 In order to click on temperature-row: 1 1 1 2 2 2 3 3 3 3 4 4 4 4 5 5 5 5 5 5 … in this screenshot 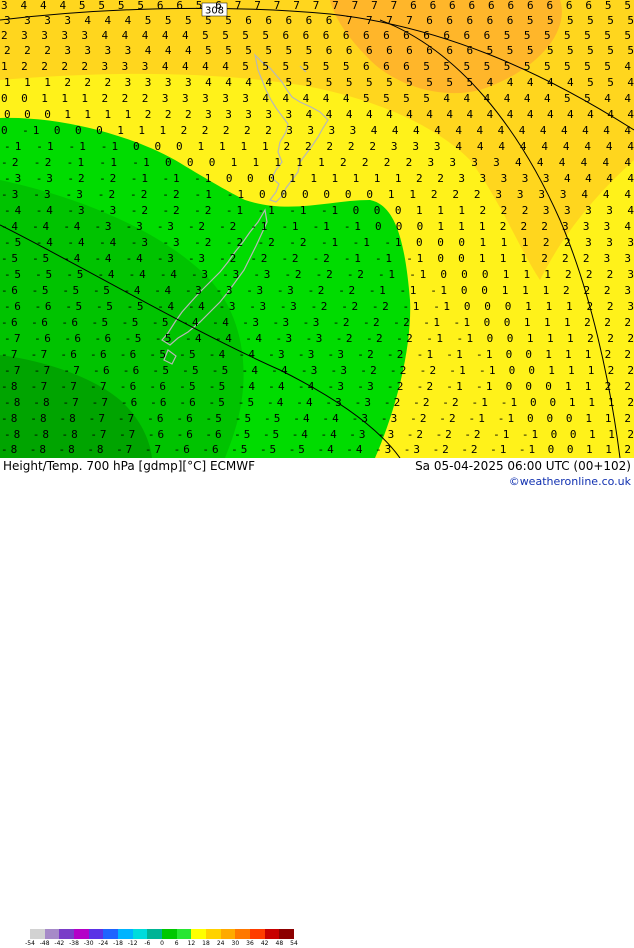, I will do `click(319, 82)`.